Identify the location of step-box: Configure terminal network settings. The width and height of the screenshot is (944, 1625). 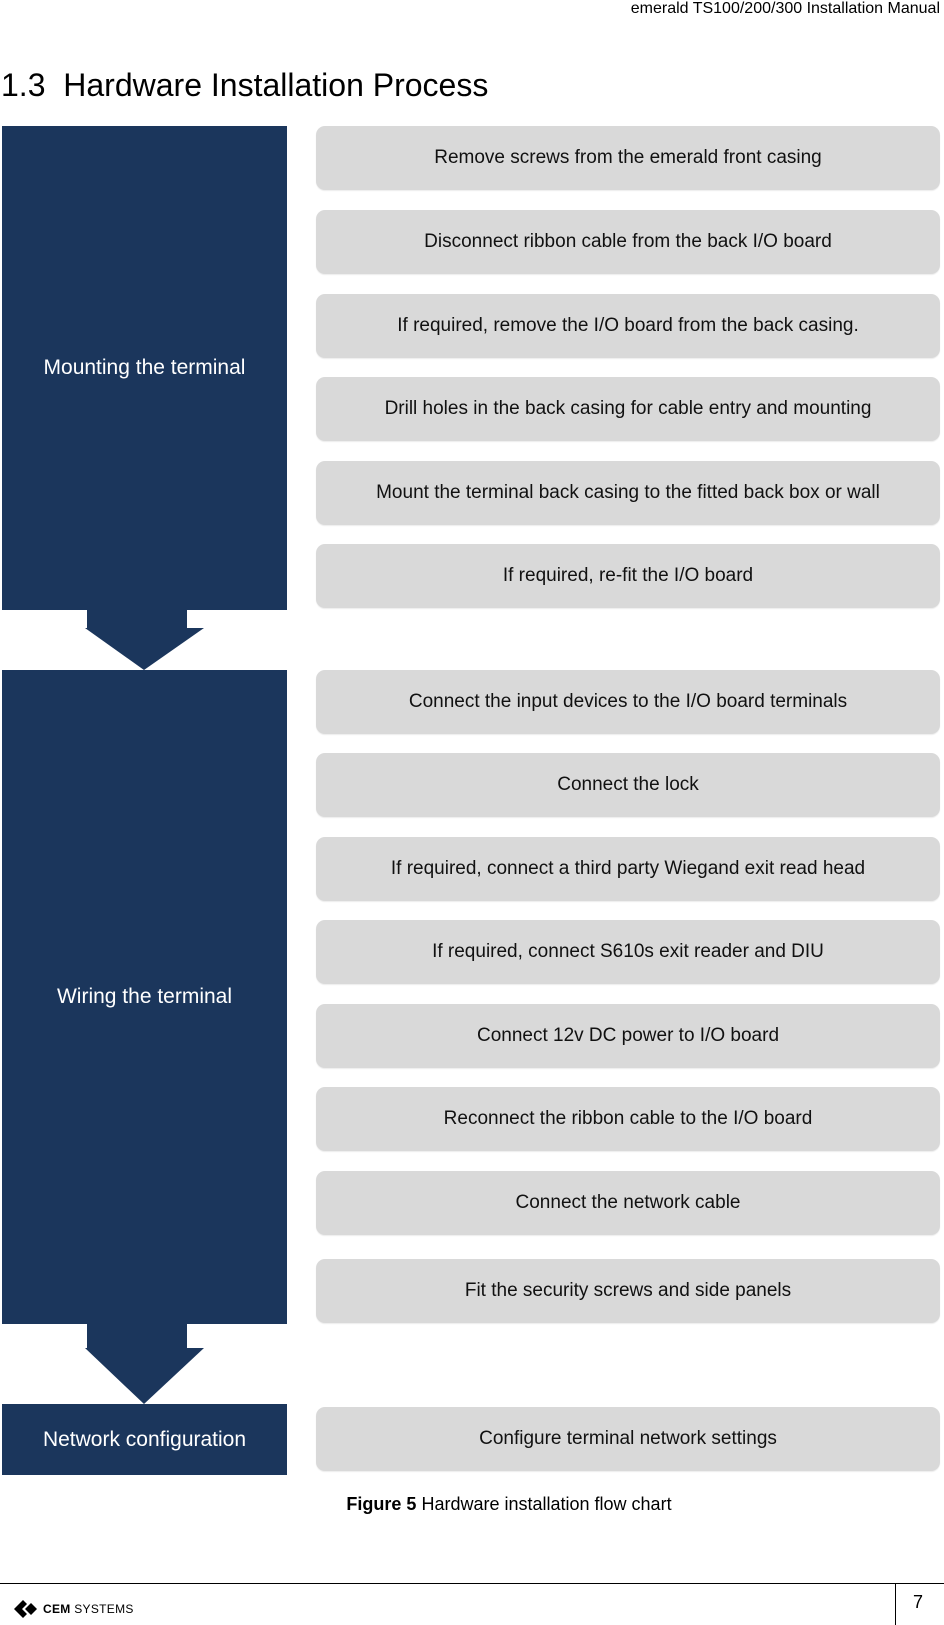
(628, 1439).